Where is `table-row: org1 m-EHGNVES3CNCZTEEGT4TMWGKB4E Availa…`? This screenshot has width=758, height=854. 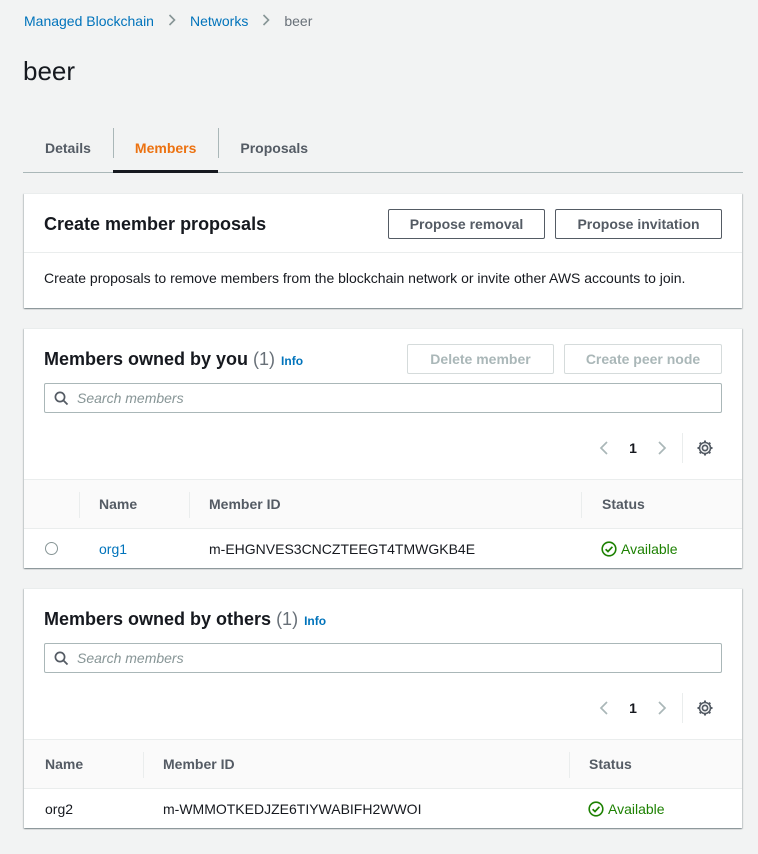 table-row: org1 m-EHGNVES3CNCZTEEGT4TMWGKB4E Availa… is located at coordinates (383, 549).